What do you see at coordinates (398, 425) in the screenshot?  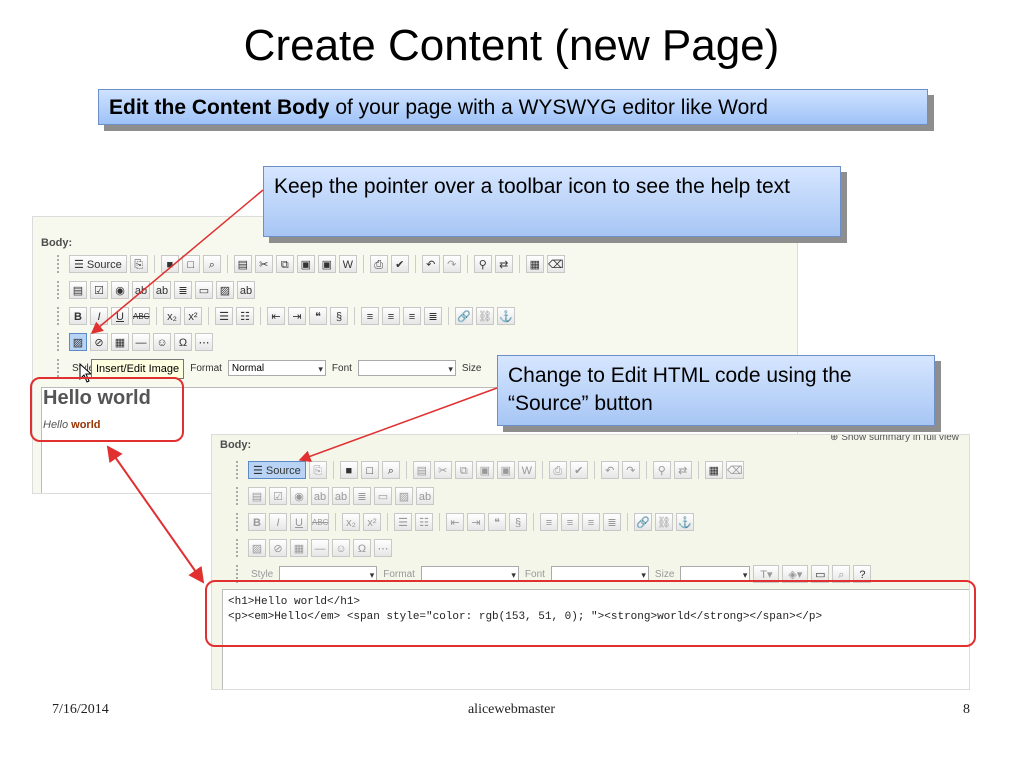 I see `arrow-to-source-button` at bounding box center [398, 425].